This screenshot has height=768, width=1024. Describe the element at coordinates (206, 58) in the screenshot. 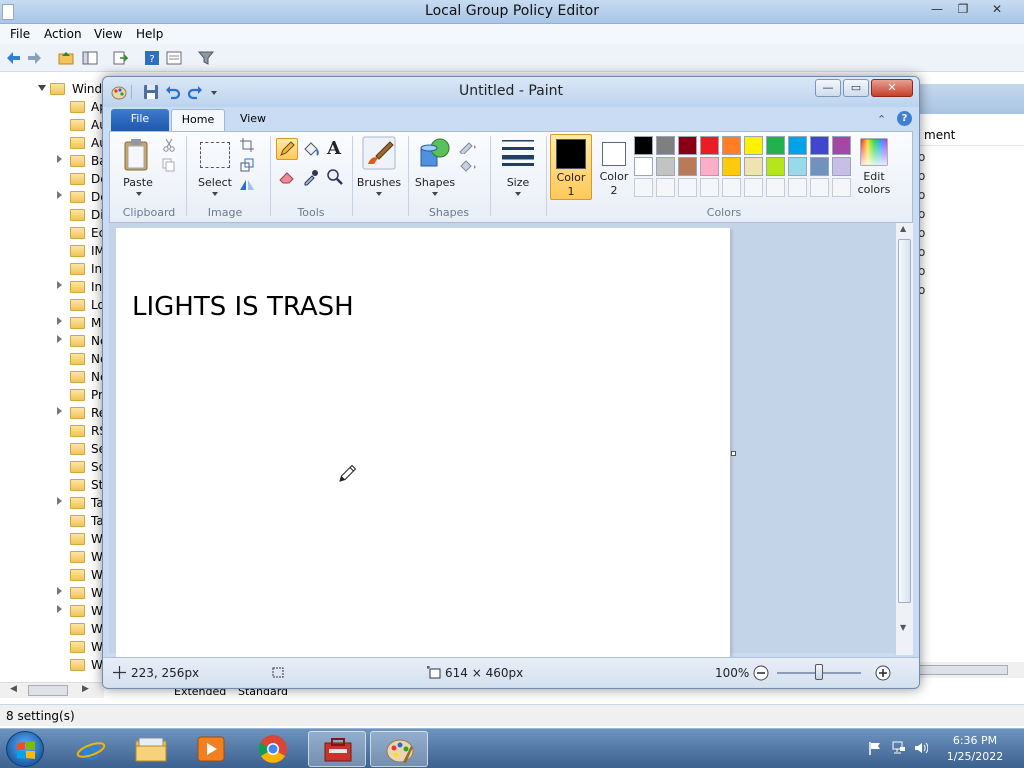

I see `filter-icon` at that location.